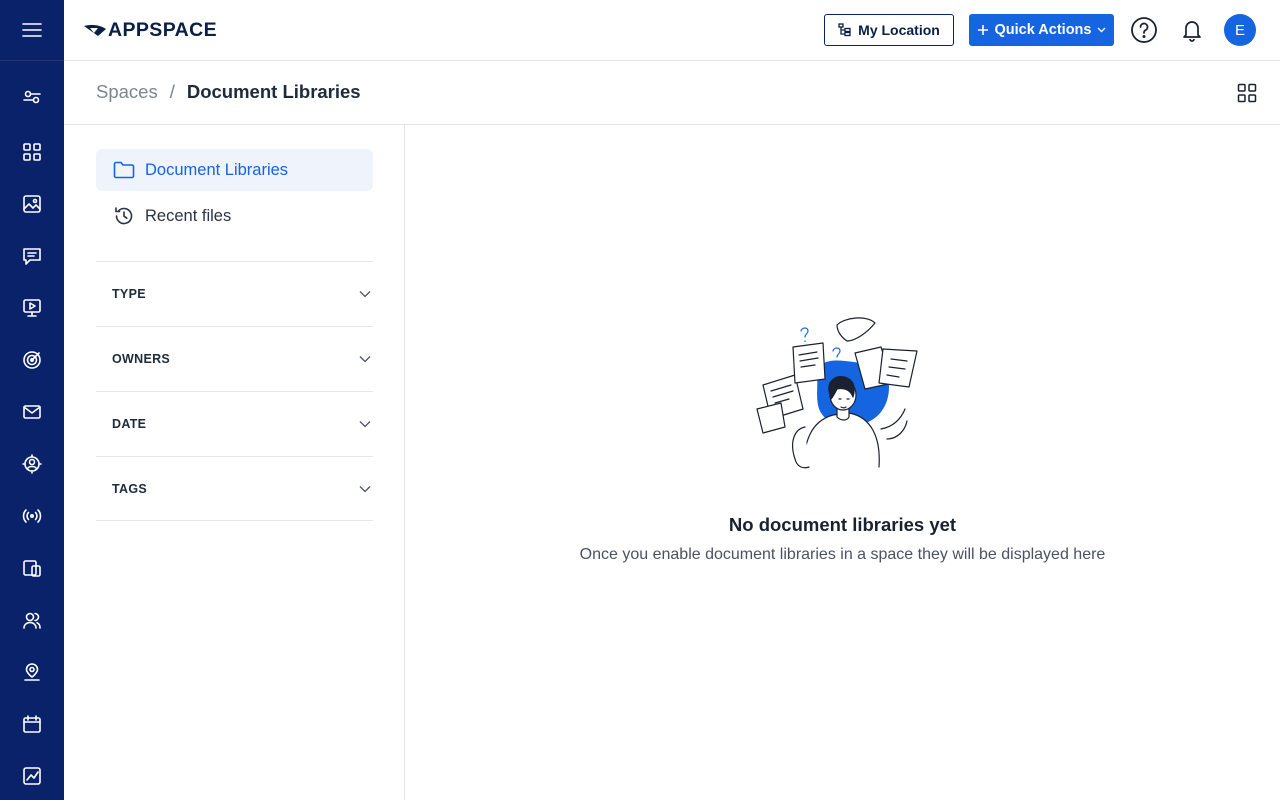  I want to click on users-icon, so click(32, 620).